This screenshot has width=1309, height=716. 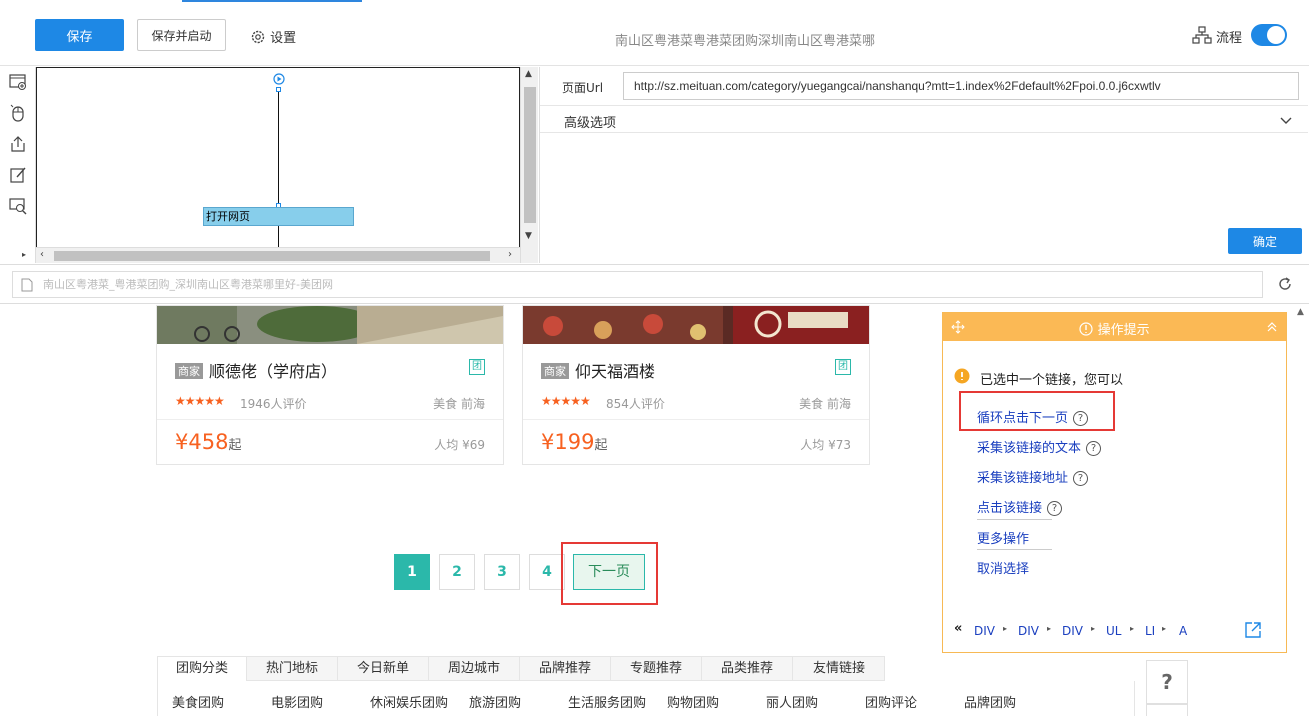 I want to click on breadcrumb-item: A, so click(x=1183, y=631).